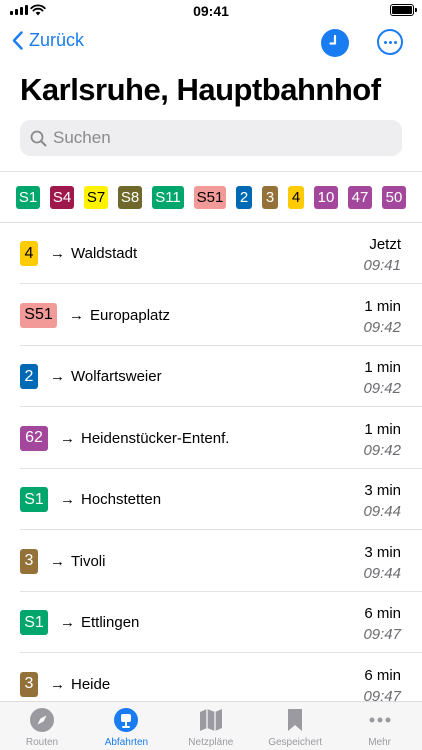 The width and height of the screenshot is (422, 750). I want to click on tab-label: Abfahrten, so click(126, 742).